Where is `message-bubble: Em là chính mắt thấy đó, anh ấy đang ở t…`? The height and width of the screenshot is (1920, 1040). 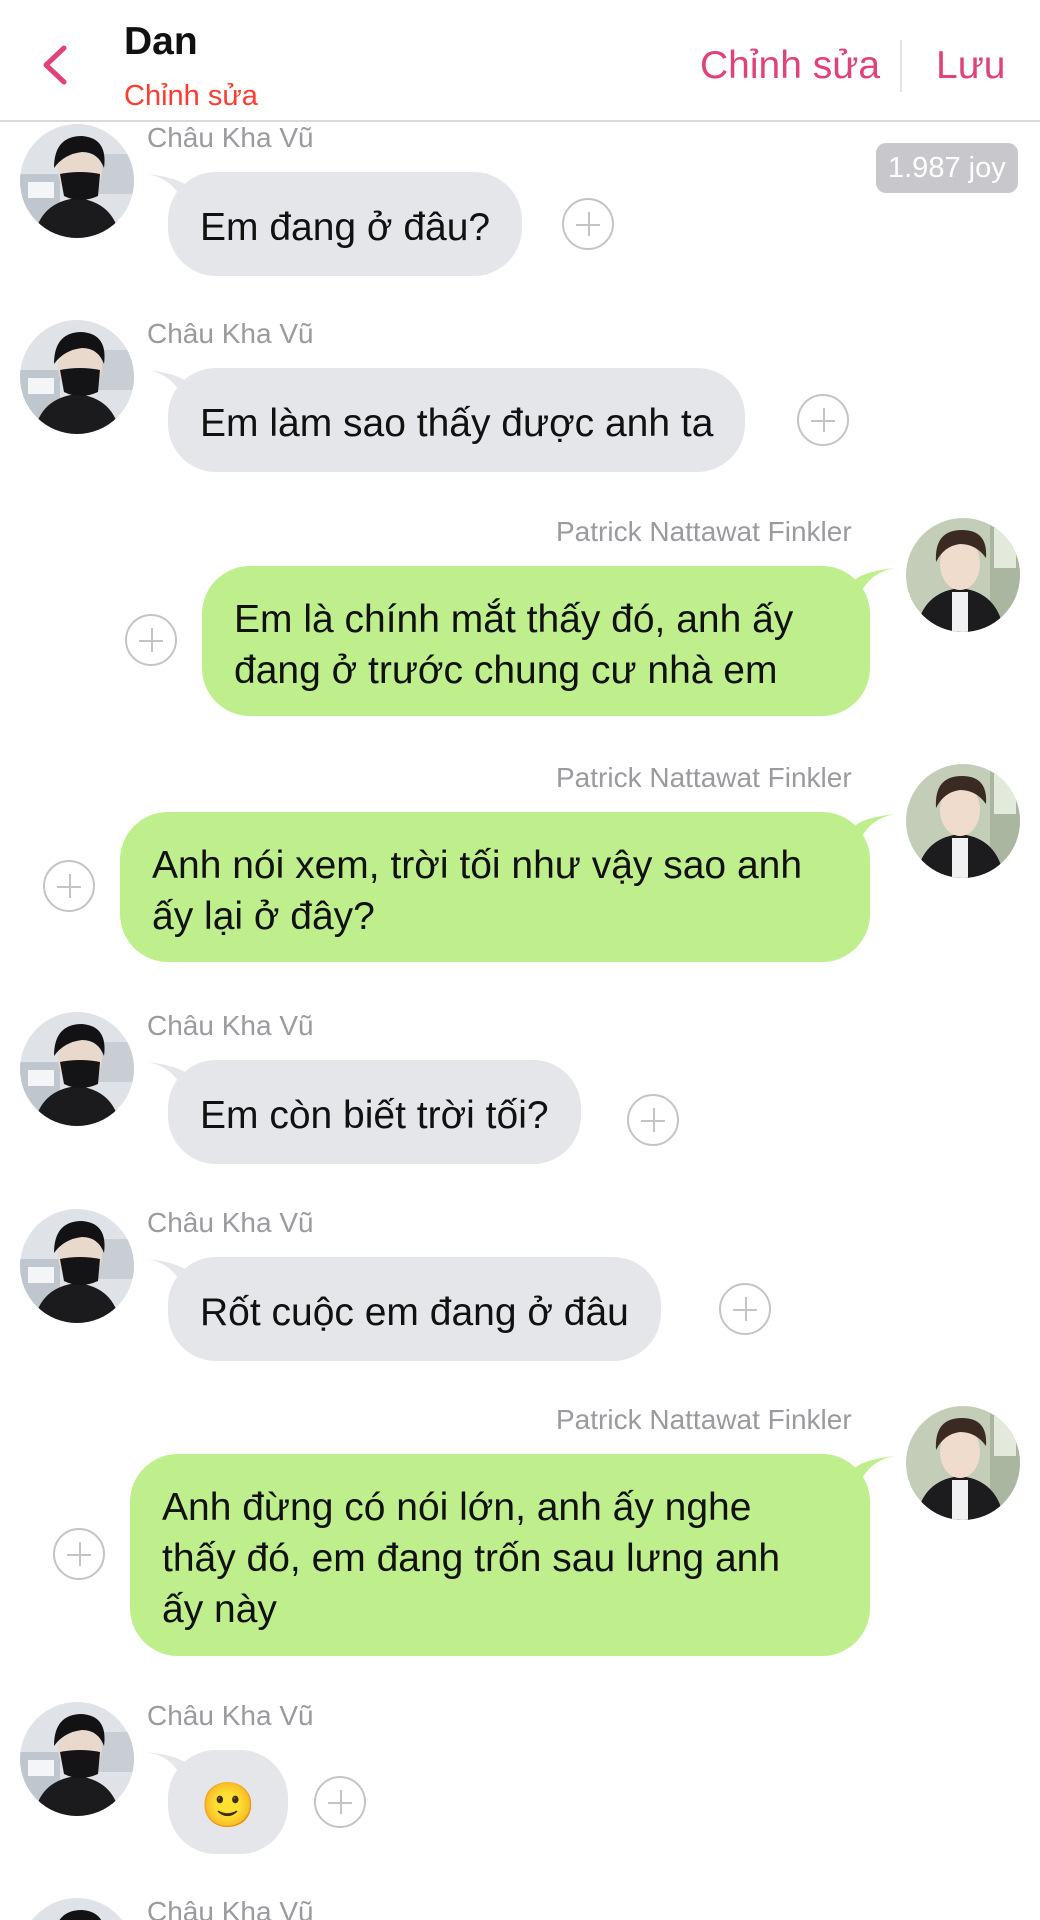 message-bubble: Em là chính mắt thấy đó, anh ấy đang ở t… is located at coordinates (536, 641).